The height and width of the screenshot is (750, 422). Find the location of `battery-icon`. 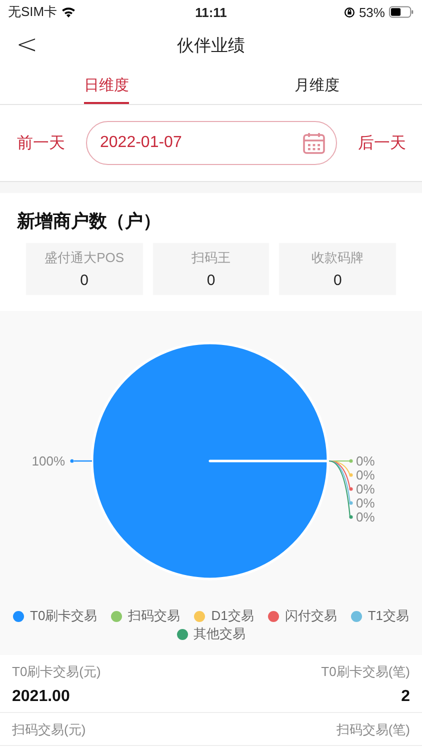

battery-icon is located at coordinates (401, 12).